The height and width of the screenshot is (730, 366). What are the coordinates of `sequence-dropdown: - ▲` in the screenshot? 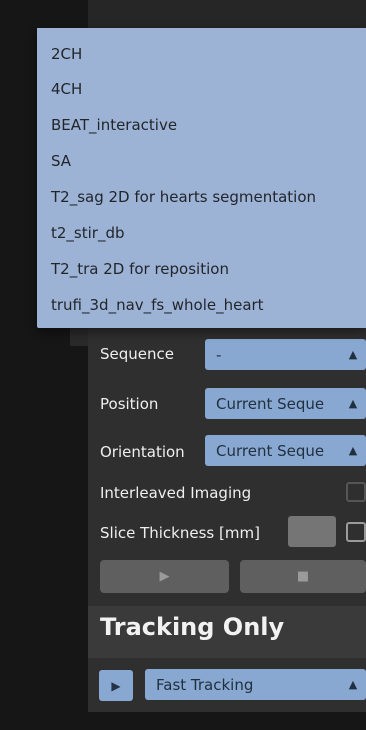 It's located at (285, 354).